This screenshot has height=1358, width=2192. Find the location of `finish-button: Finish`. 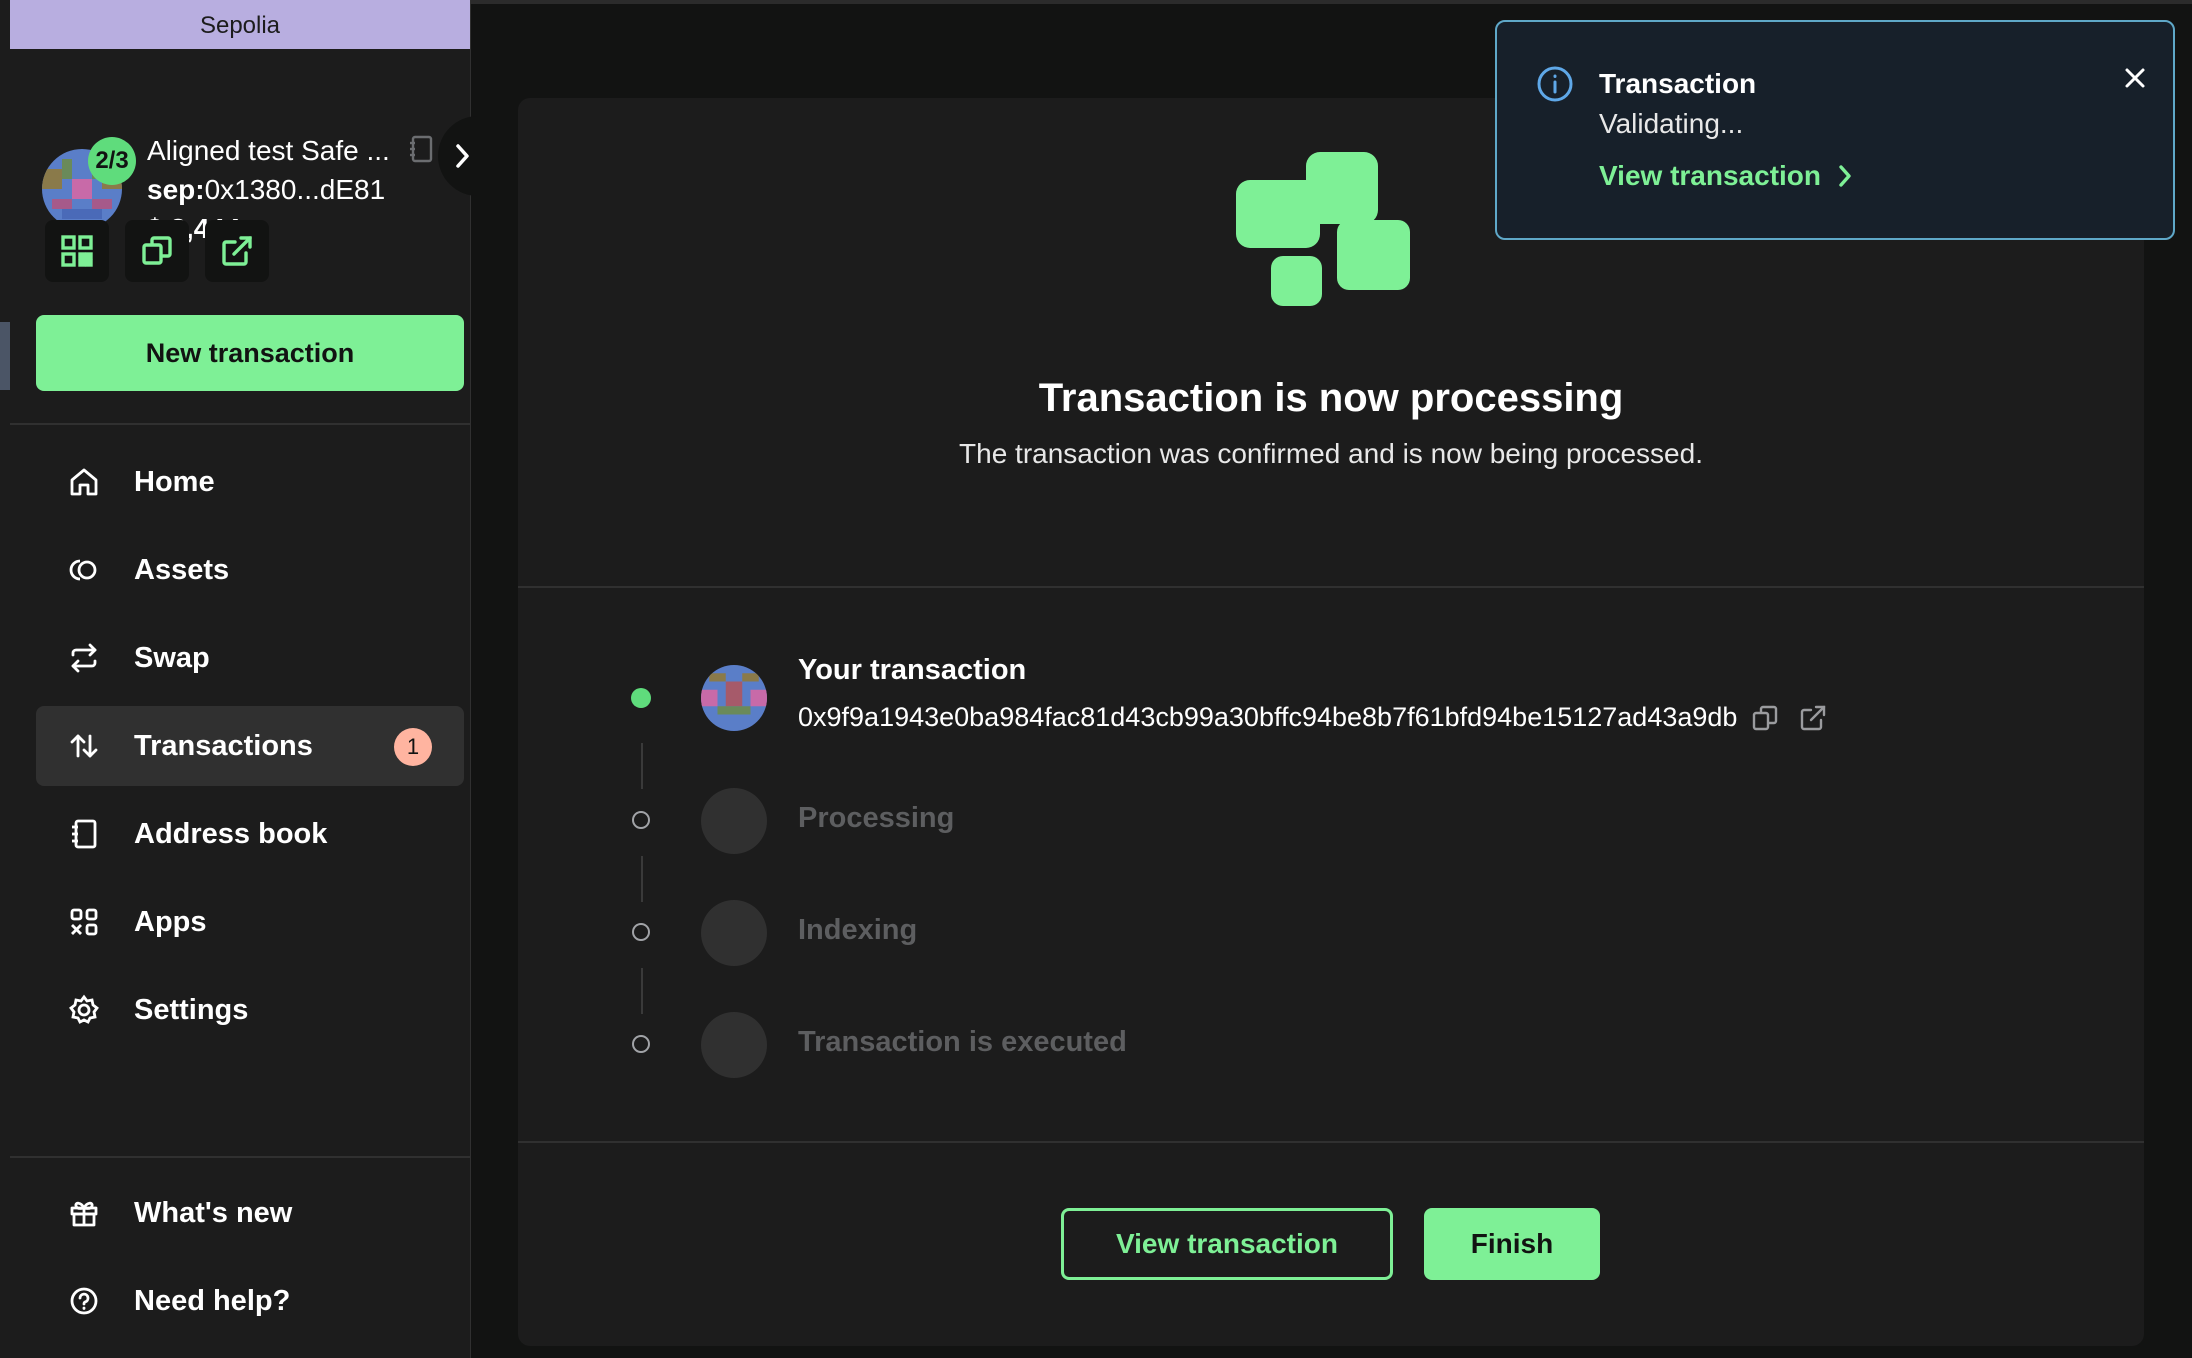

finish-button: Finish is located at coordinates (1512, 1244).